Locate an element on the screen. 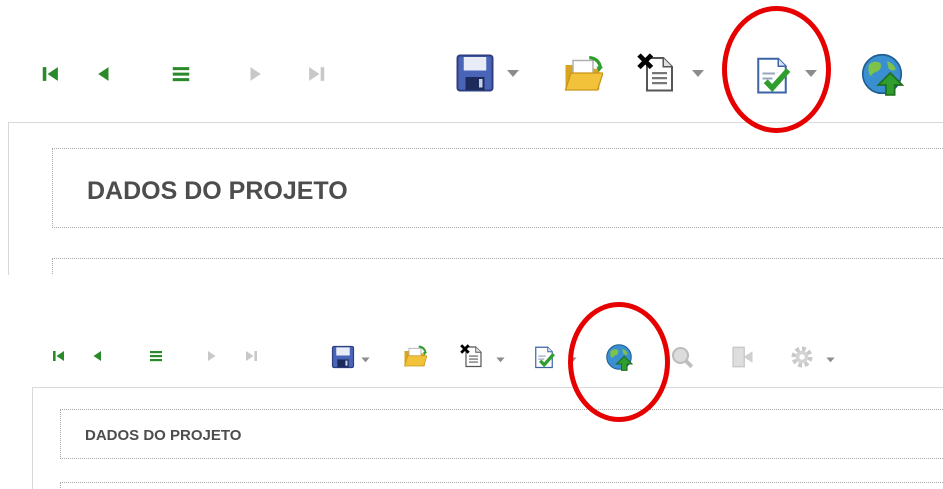  settings-dropdown-arrow is located at coordinates (830, 361).